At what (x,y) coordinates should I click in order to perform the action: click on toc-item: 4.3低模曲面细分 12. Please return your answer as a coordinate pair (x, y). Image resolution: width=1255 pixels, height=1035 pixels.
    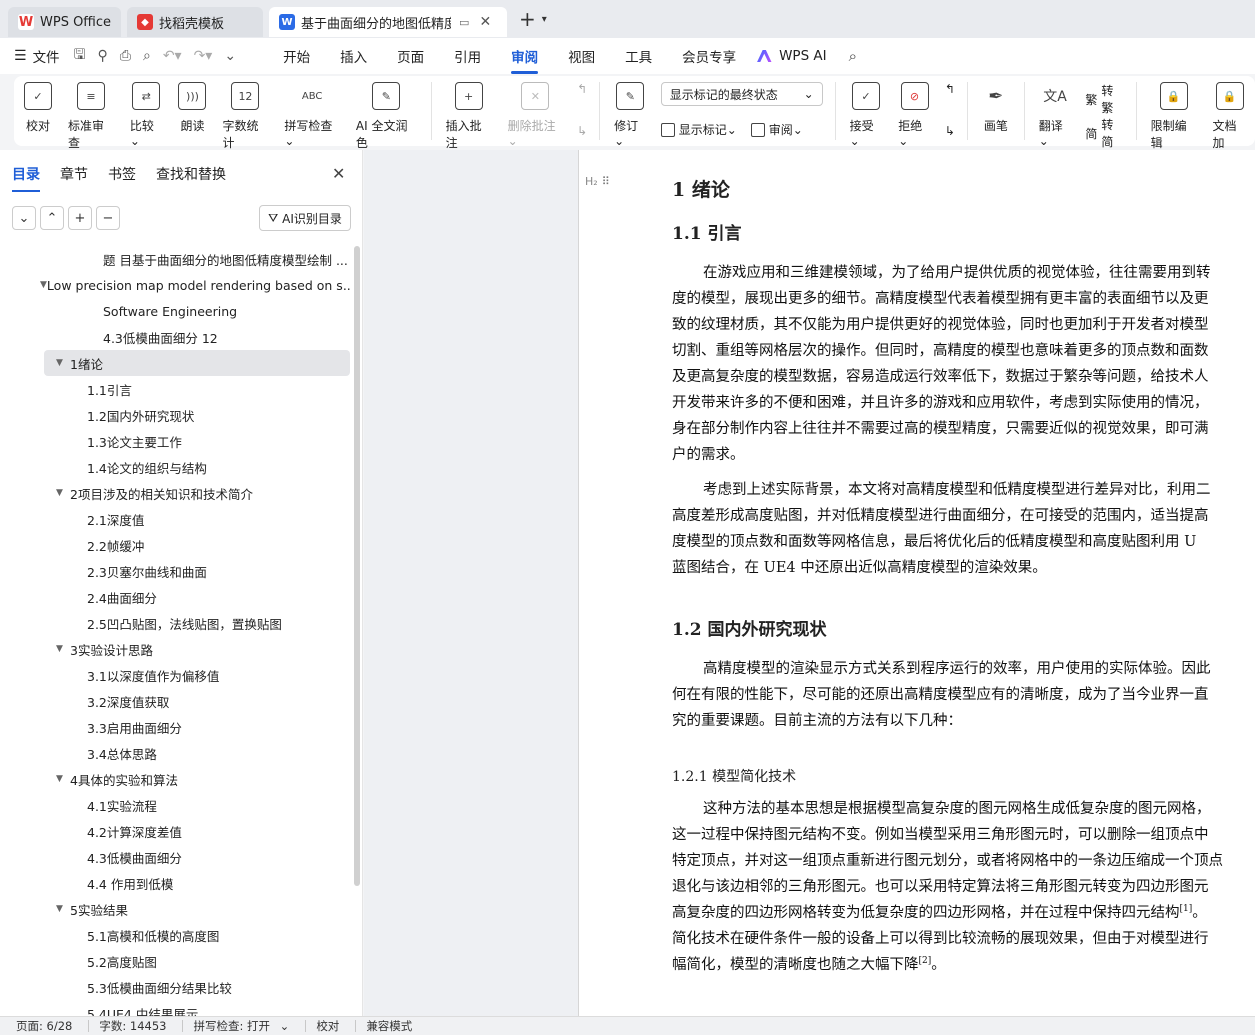
    Looking at the image, I should click on (176, 337).